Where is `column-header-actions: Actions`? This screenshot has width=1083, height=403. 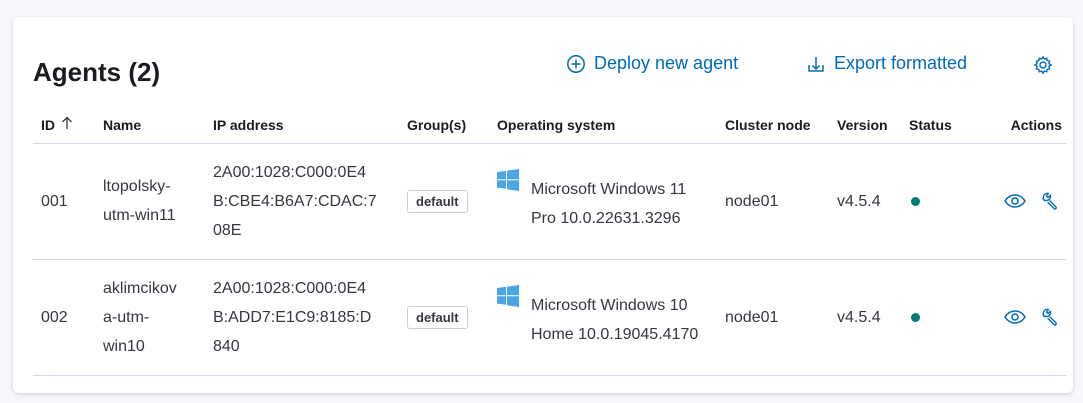
column-header-actions: Actions is located at coordinates (1021, 125).